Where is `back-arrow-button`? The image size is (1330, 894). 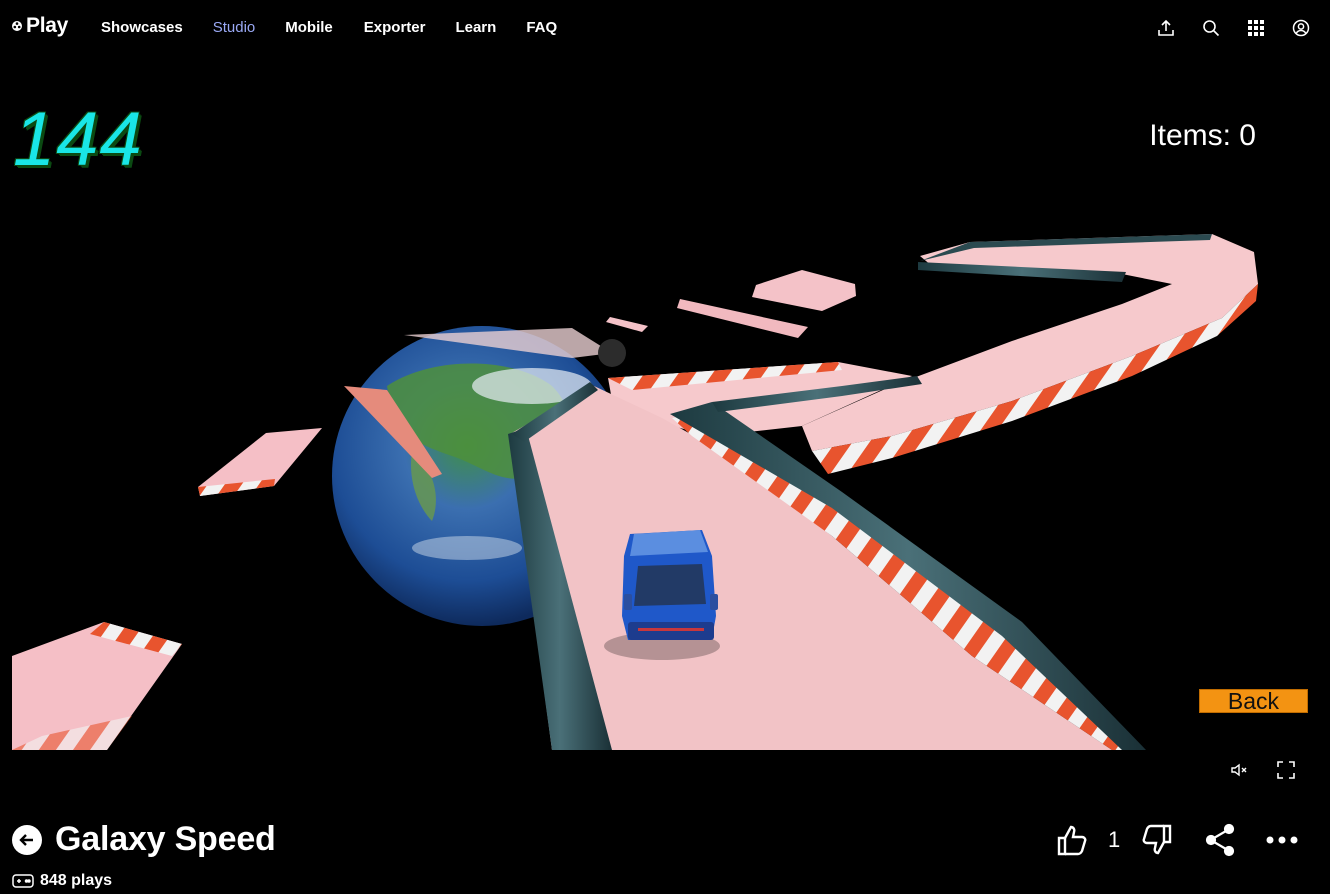
back-arrow-button is located at coordinates (27, 839).